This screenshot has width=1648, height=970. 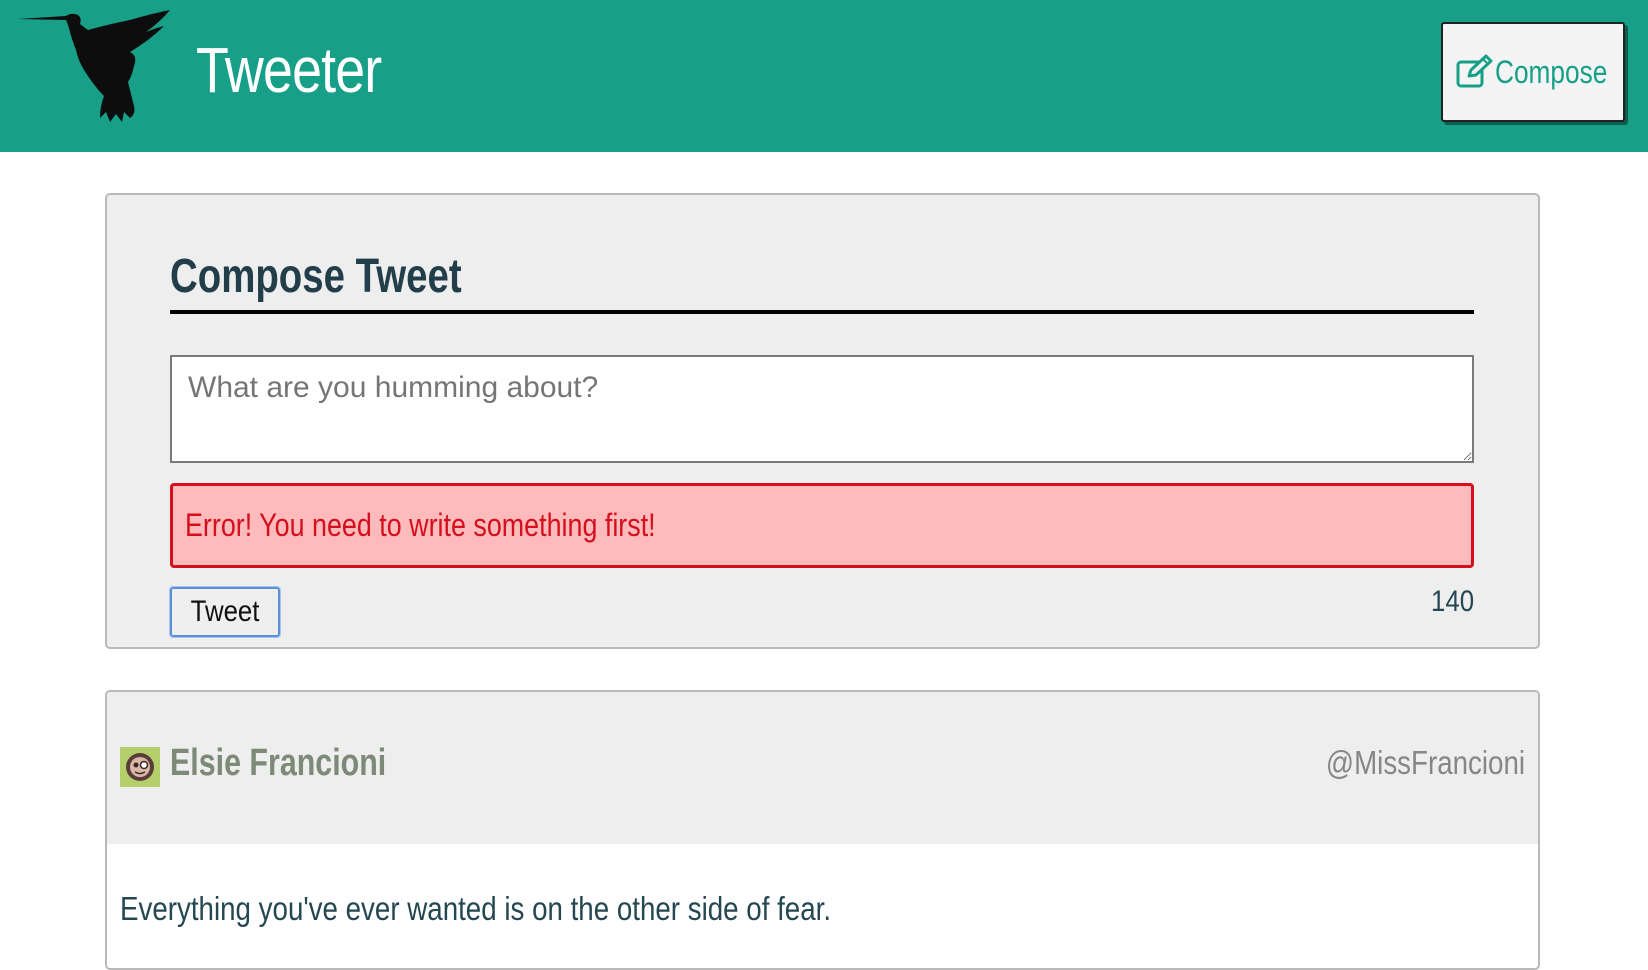 What do you see at coordinates (1452, 601) in the screenshot?
I see `char-counter: 140` at bounding box center [1452, 601].